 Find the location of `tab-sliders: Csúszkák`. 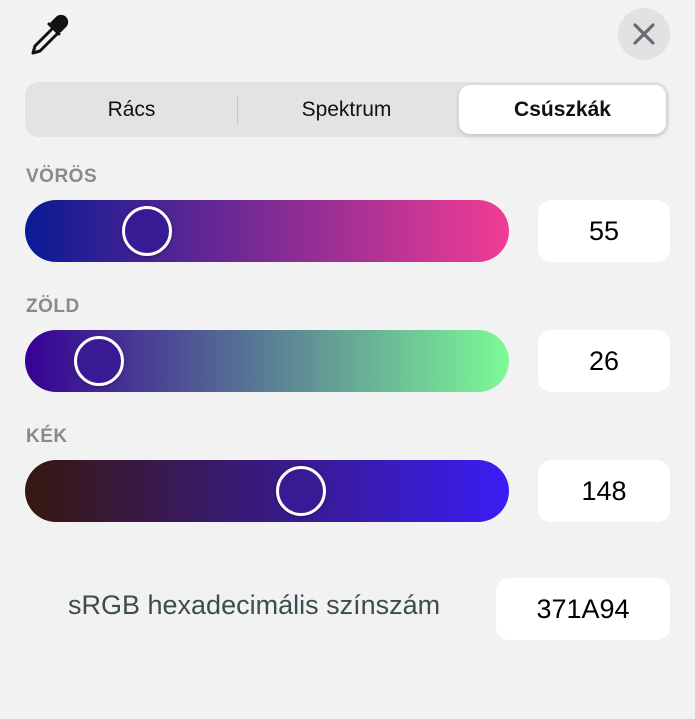

tab-sliders: Csúszkák is located at coordinates (562, 109).